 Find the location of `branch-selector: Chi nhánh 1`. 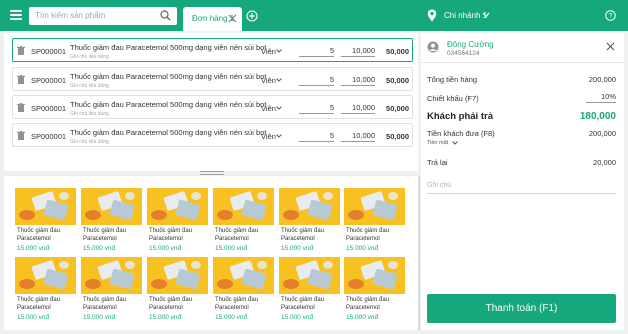

branch-selector: Chi nhánh 1 is located at coordinates (465, 15).